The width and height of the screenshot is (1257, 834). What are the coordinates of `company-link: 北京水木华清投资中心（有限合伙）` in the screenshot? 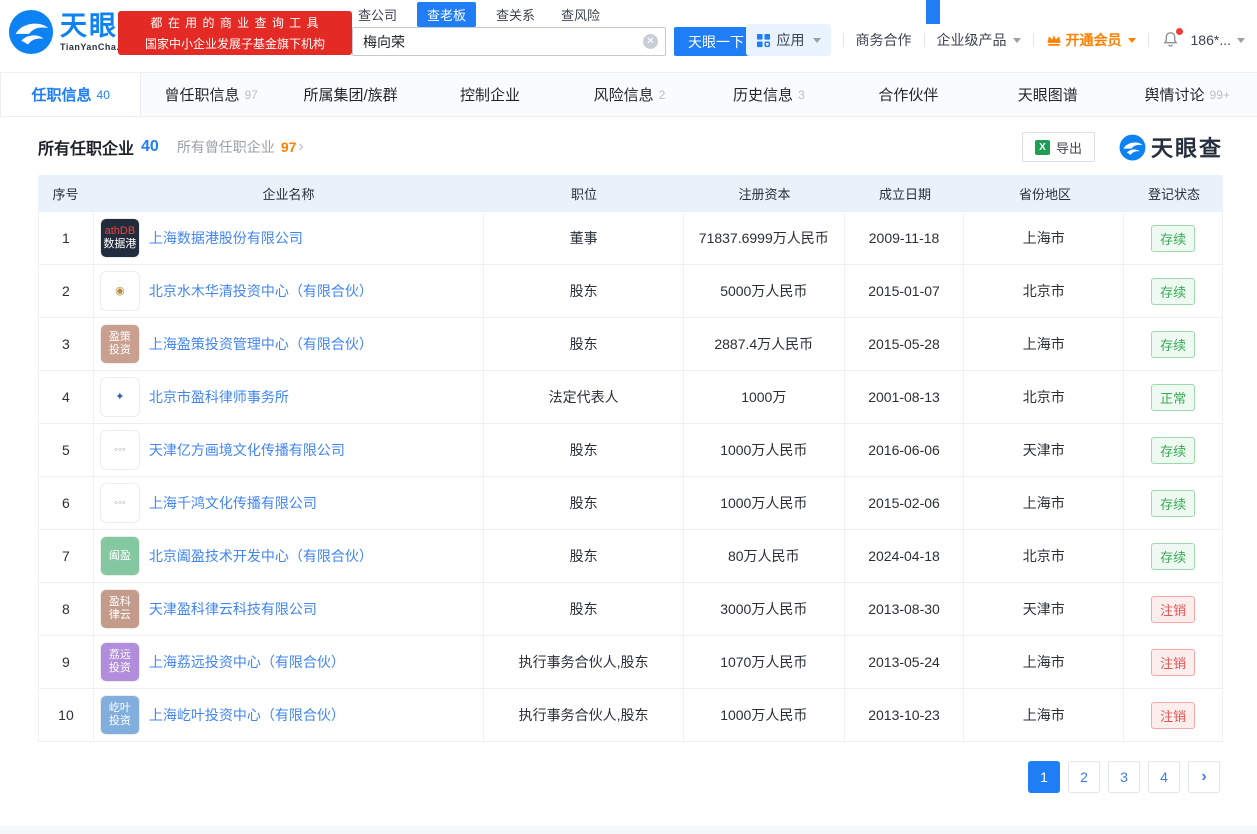 It's located at (261, 291).